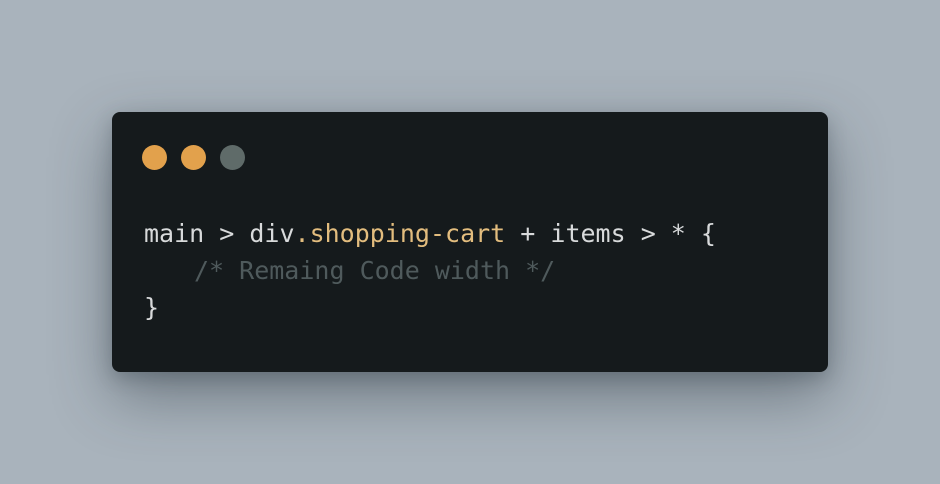 The image size is (940, 484). I want to click on selector-start: main > div, so click(219, 233).